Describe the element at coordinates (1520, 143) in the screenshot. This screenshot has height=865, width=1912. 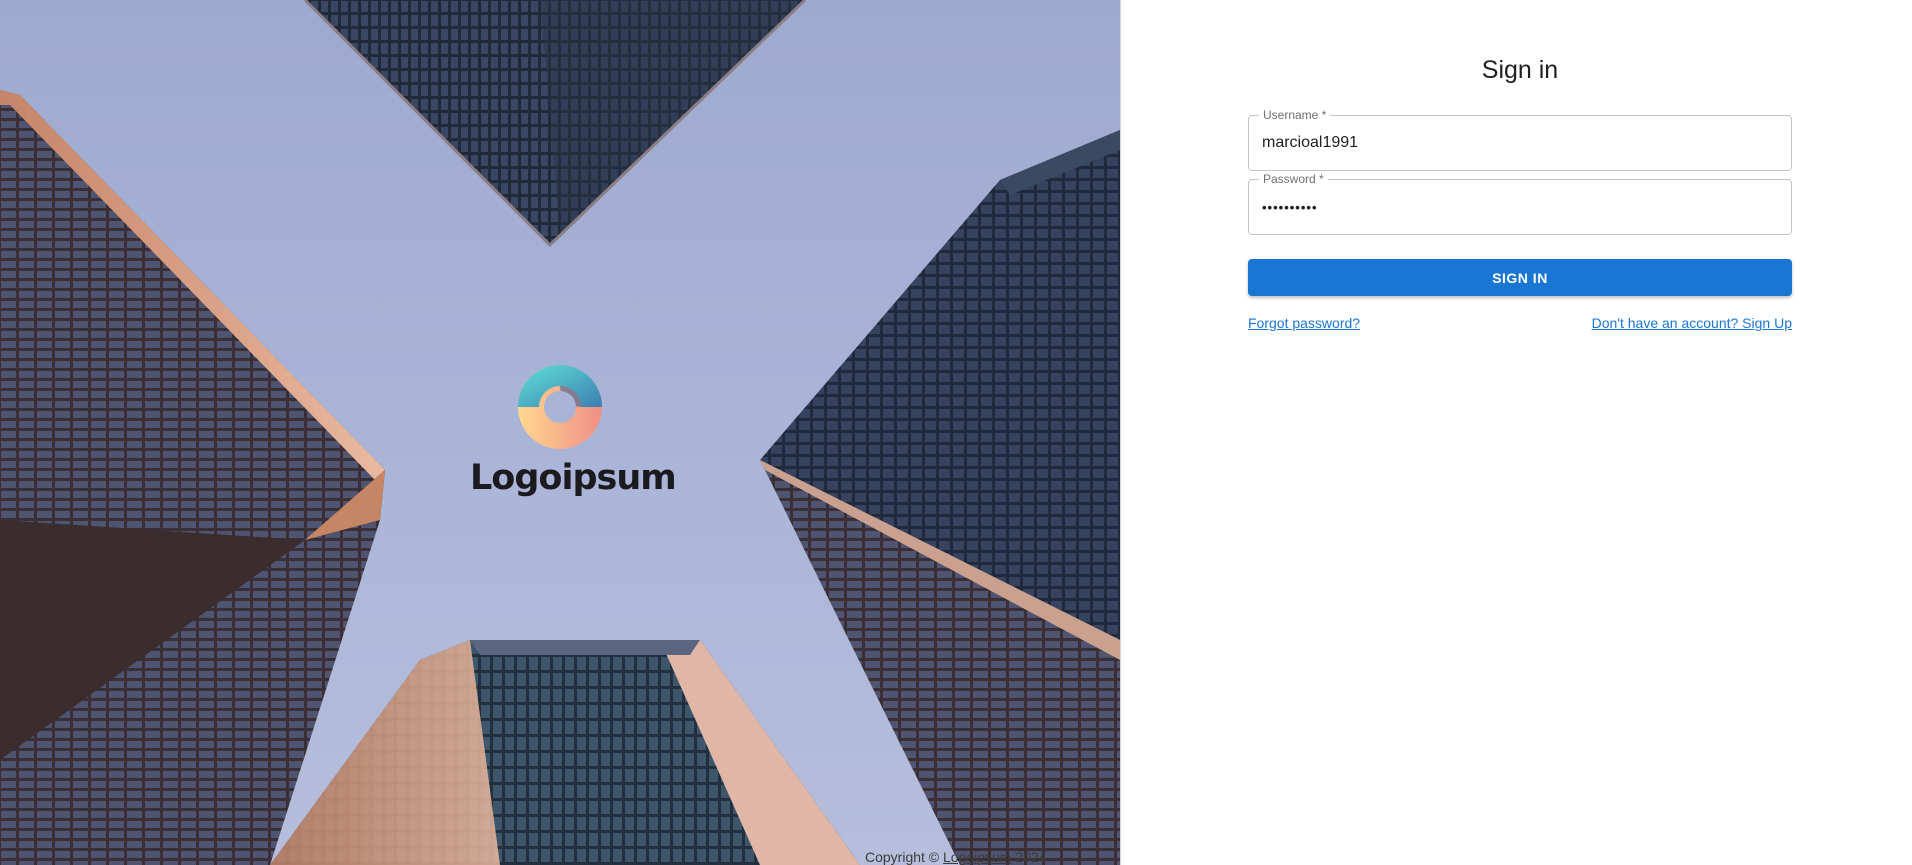
I see `username-input` at that location.